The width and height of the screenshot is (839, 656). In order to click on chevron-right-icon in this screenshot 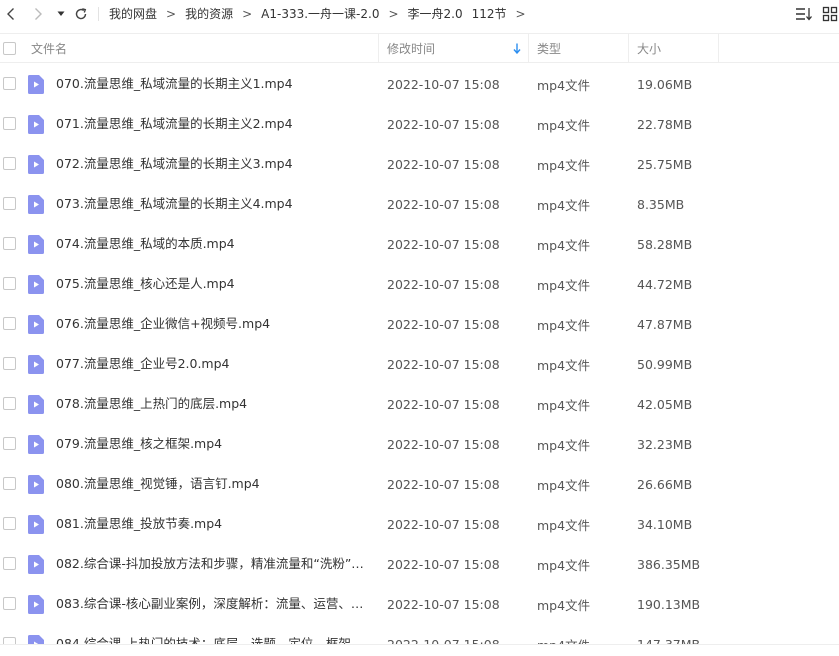, I will do `click(38, 13)`.